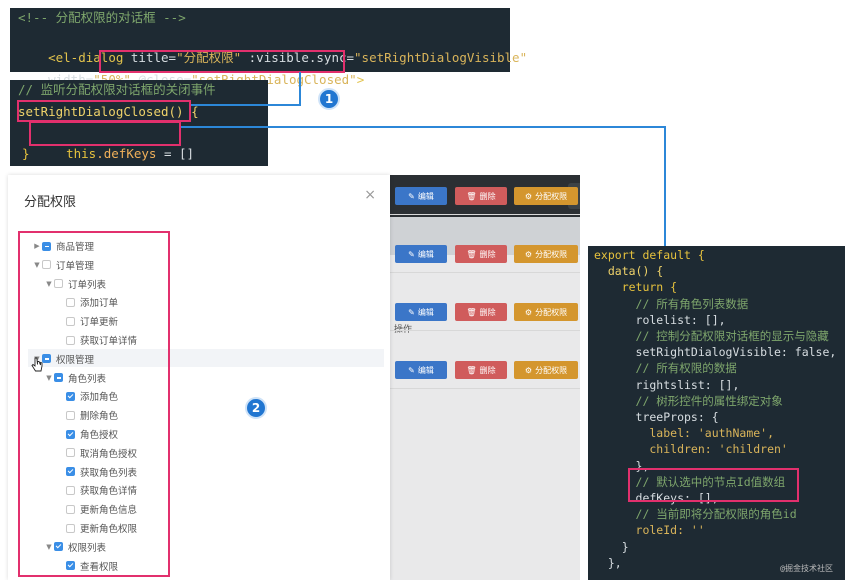 This screenshot has width=848, height=580. I want to click on code-line: return {, so click(636, 287).